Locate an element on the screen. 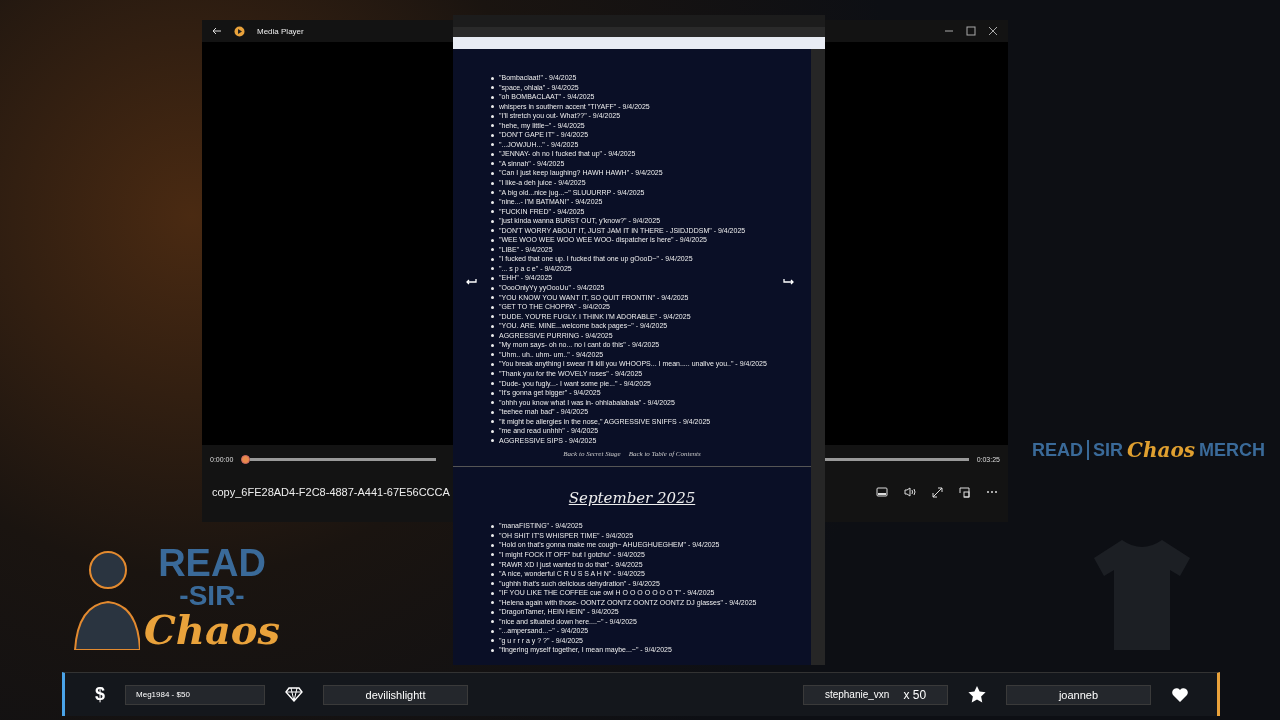 Image resolution: width=1280 pixels, height=720 pixels. volume-icon is located at coordinates (910, 492).